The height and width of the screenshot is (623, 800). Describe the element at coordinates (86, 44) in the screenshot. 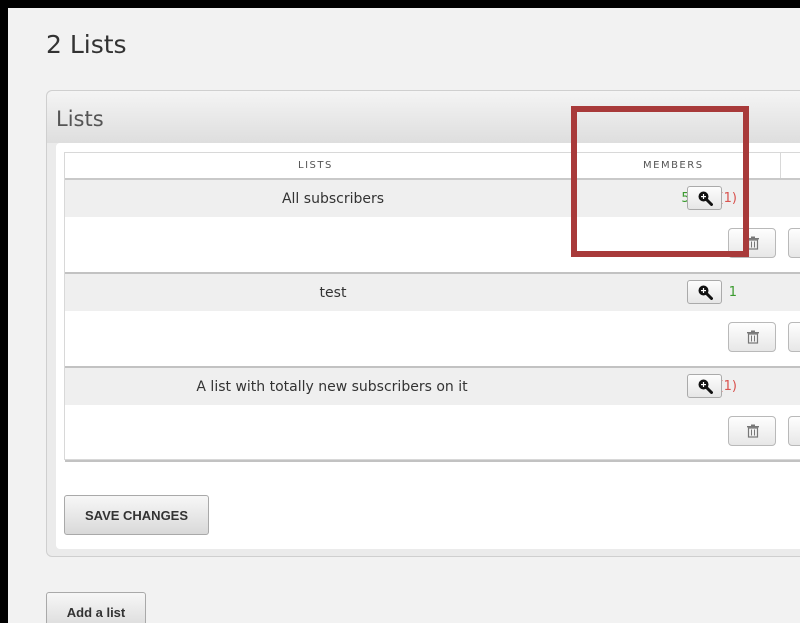

I see `page-title: 2 Lists` at that location.